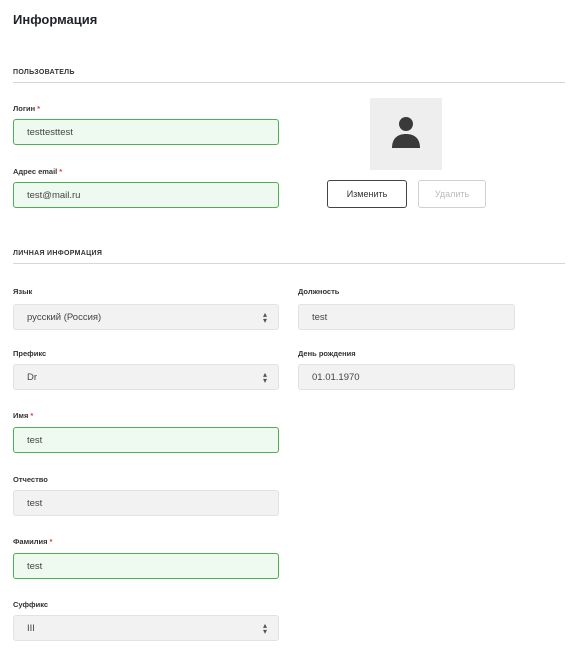  Describe the element at coordinates (146, 195) in the screenshot. I see `email-field: test@mail.ru` at that location.